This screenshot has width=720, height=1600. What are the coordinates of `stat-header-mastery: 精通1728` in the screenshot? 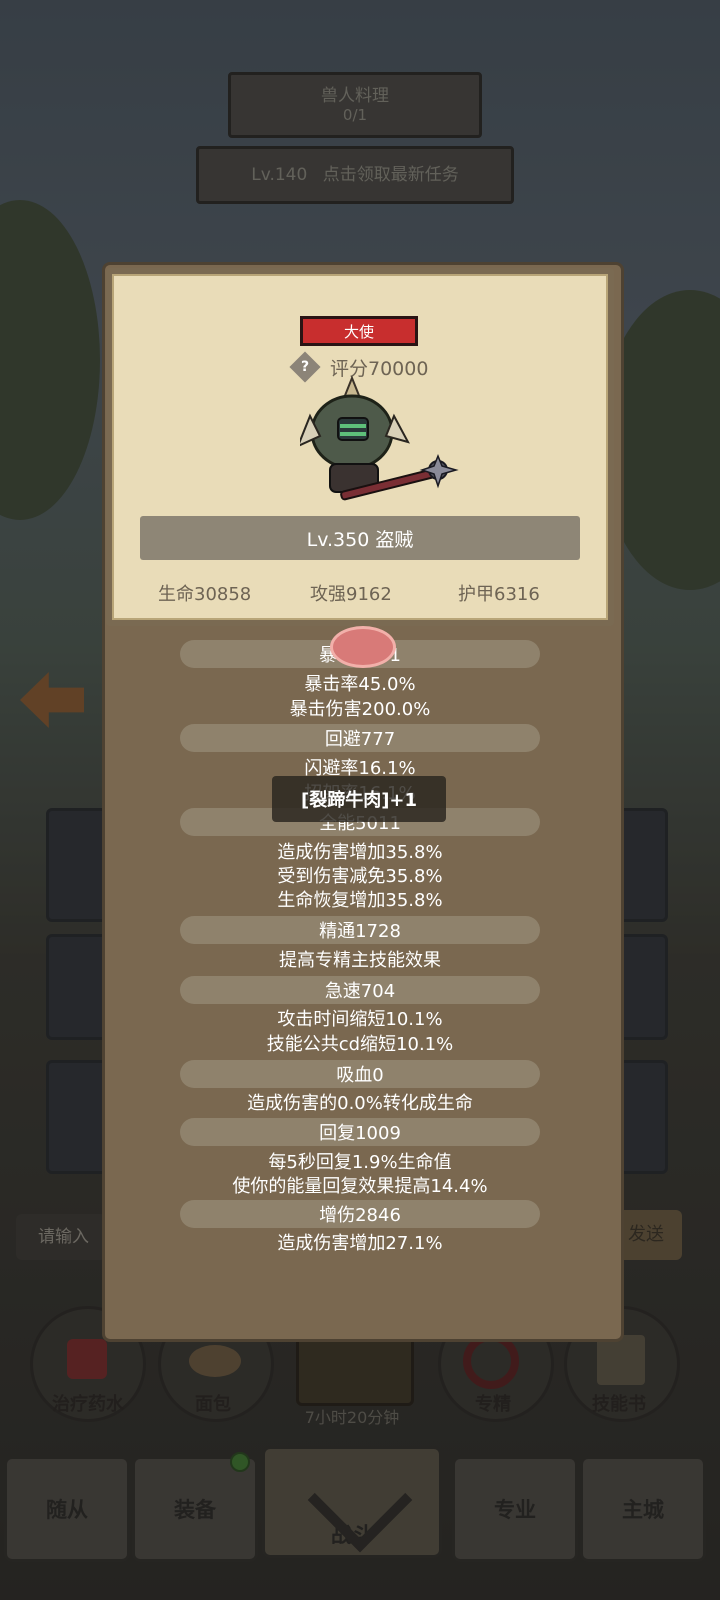 It's located at (360, 930).